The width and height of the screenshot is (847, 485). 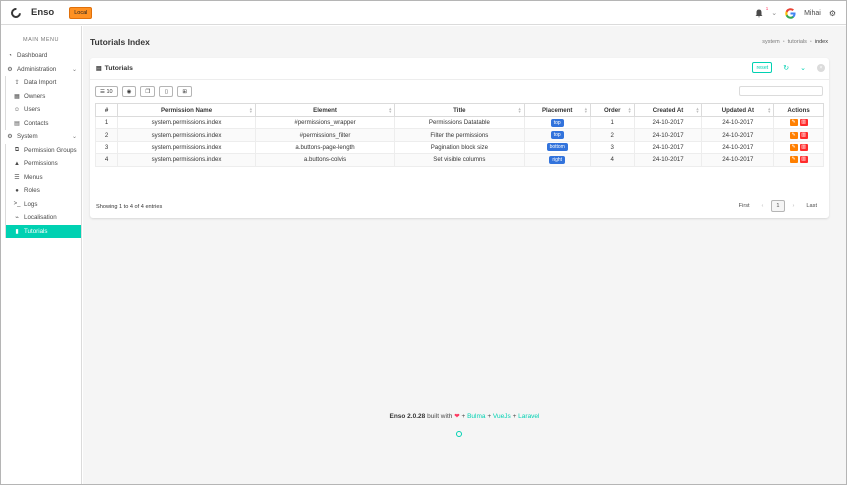 What do you see at coordinates (557, 122) in the screenshot?
I see `cell-placement: top` at bounding box center [557, 122].